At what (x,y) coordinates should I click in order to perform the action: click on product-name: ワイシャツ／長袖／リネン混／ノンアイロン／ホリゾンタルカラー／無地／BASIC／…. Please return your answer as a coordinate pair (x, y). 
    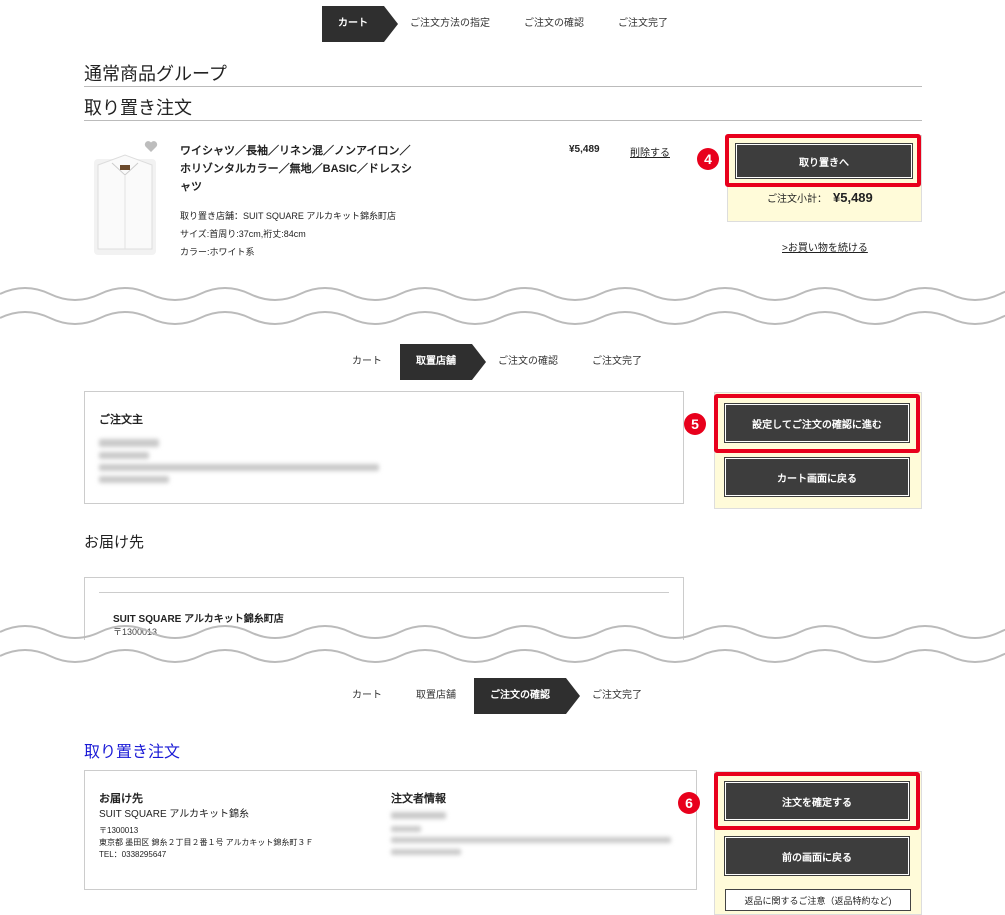
    Looking at the image, I should click on (300, 169).